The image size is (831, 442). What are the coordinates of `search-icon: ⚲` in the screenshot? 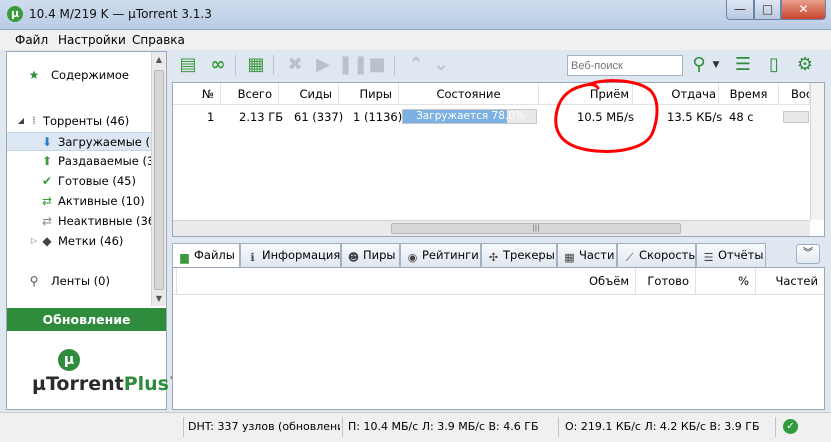 It's located at (699, 65).